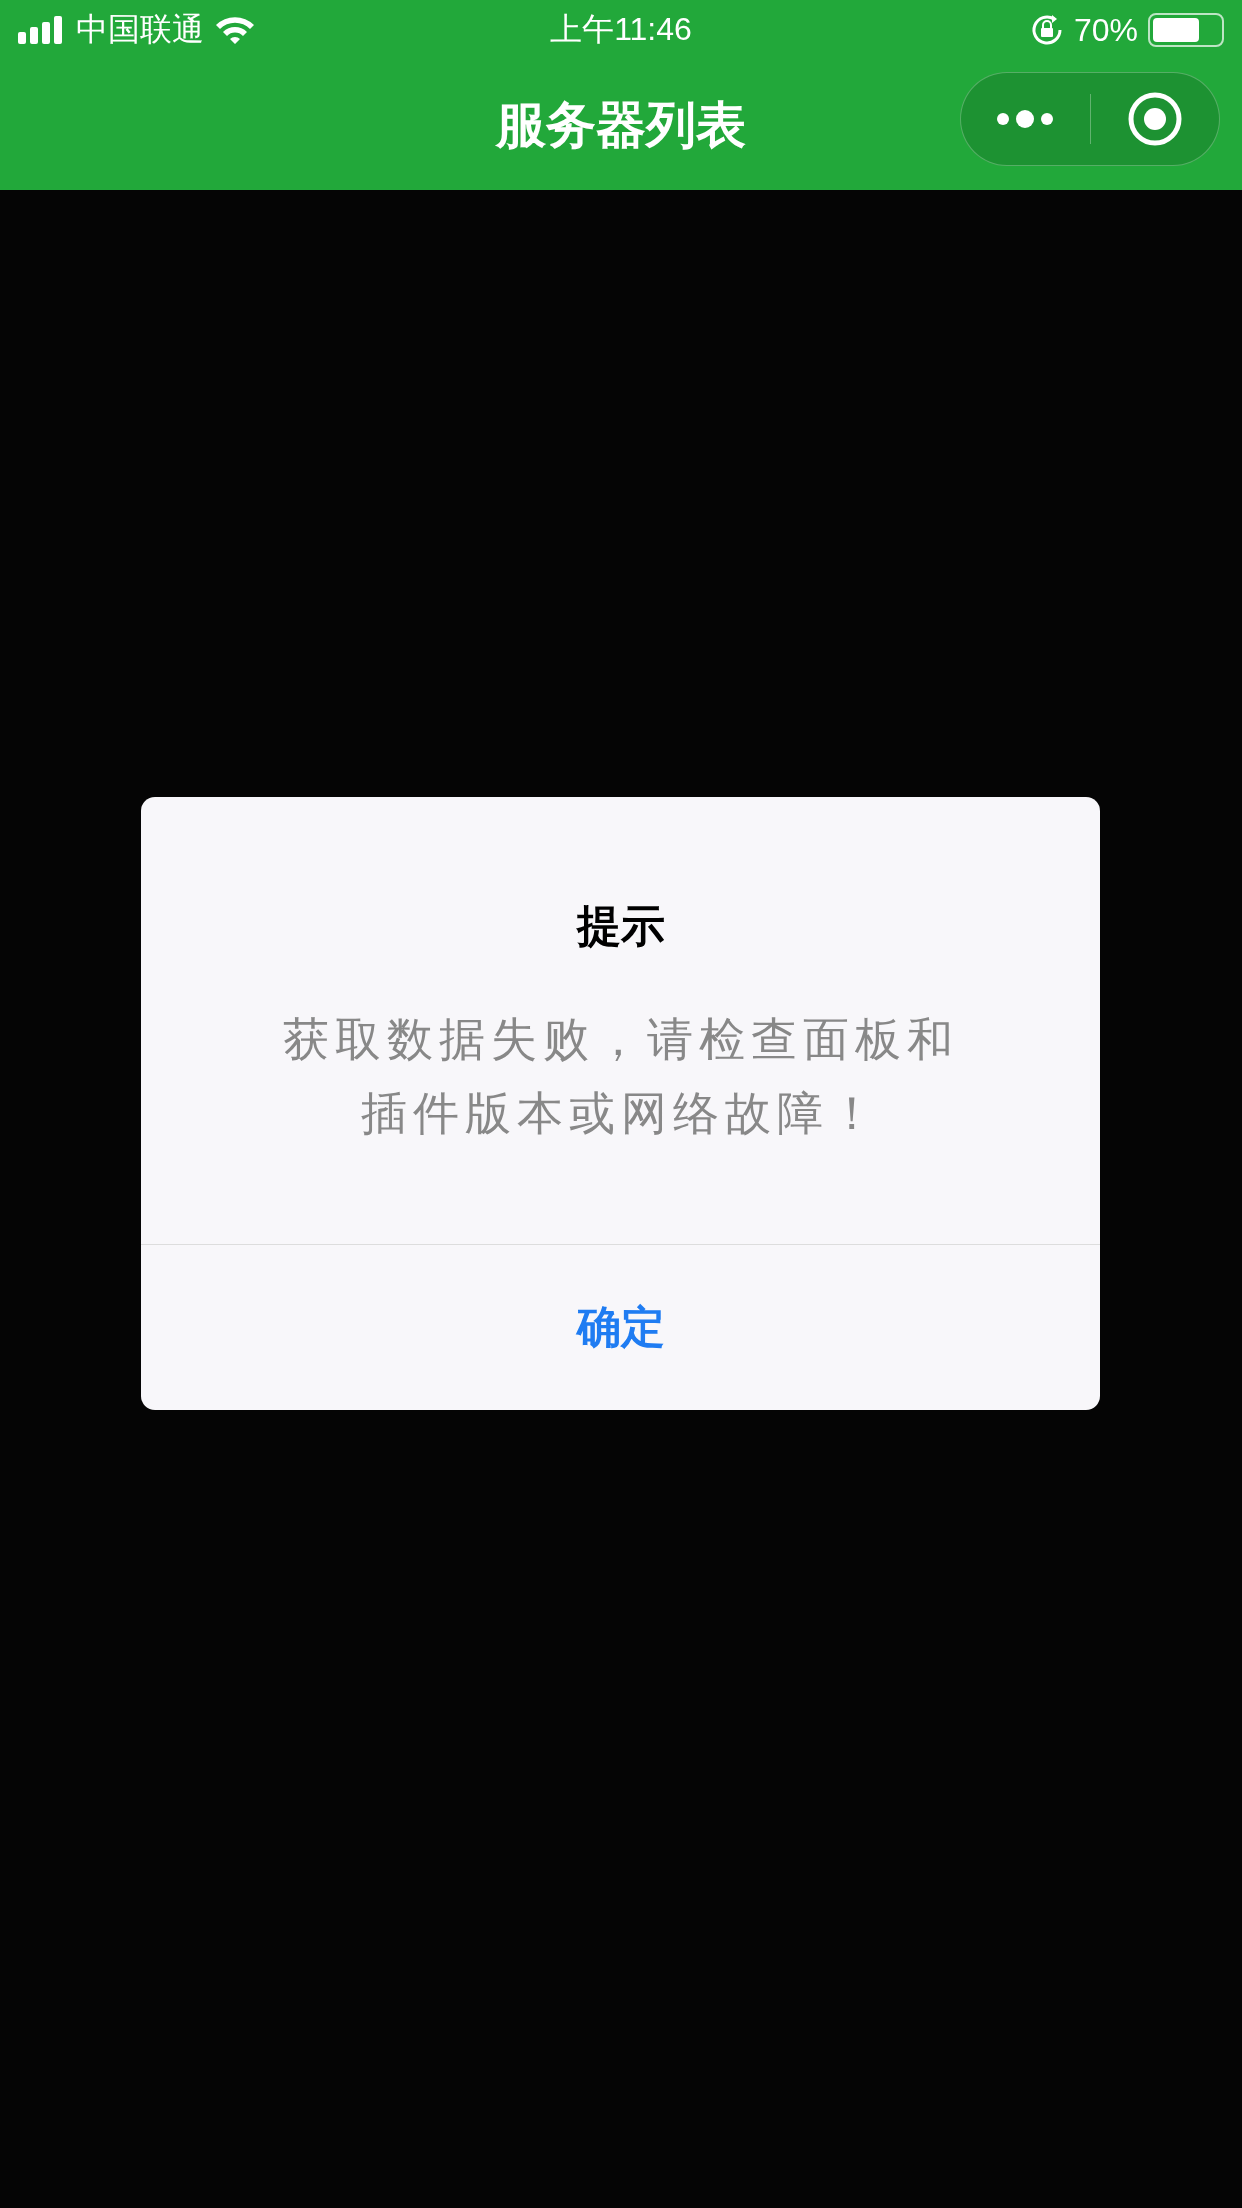 This screenshot has width=1242, height=2208. Describe the element at coordinates (621, 125) in the screenshot. I see `page-title: 服务器列表` at that location.